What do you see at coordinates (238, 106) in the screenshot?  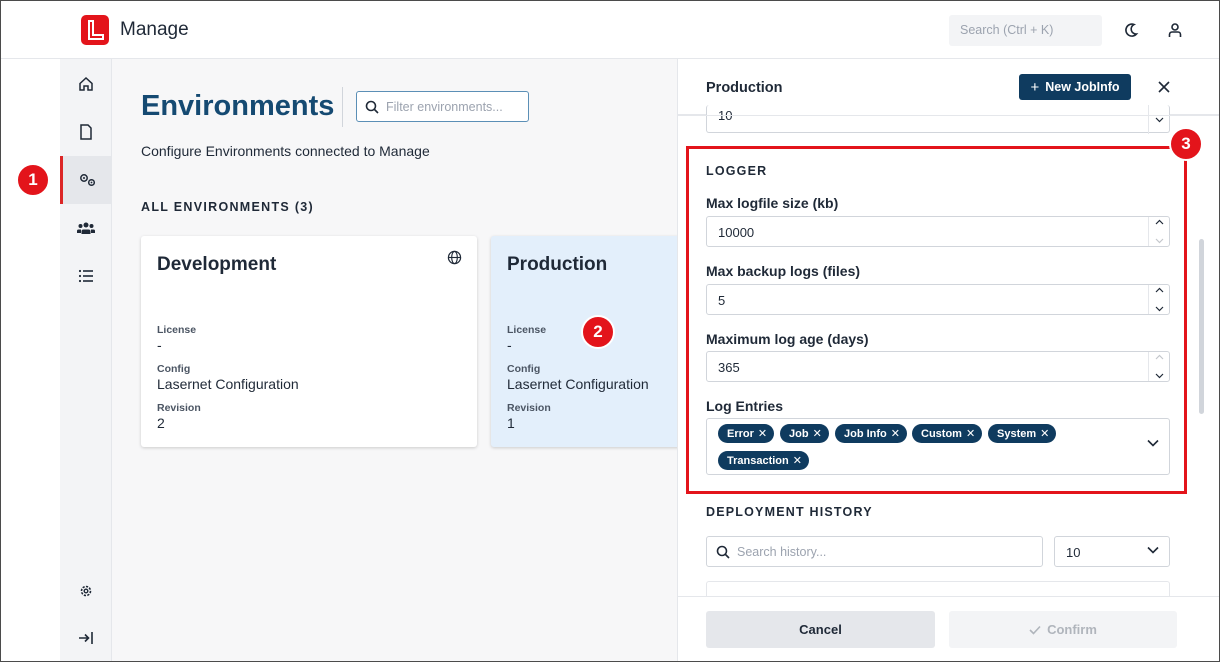 I see `page-title: Environments` at bounding box center [238, 106].